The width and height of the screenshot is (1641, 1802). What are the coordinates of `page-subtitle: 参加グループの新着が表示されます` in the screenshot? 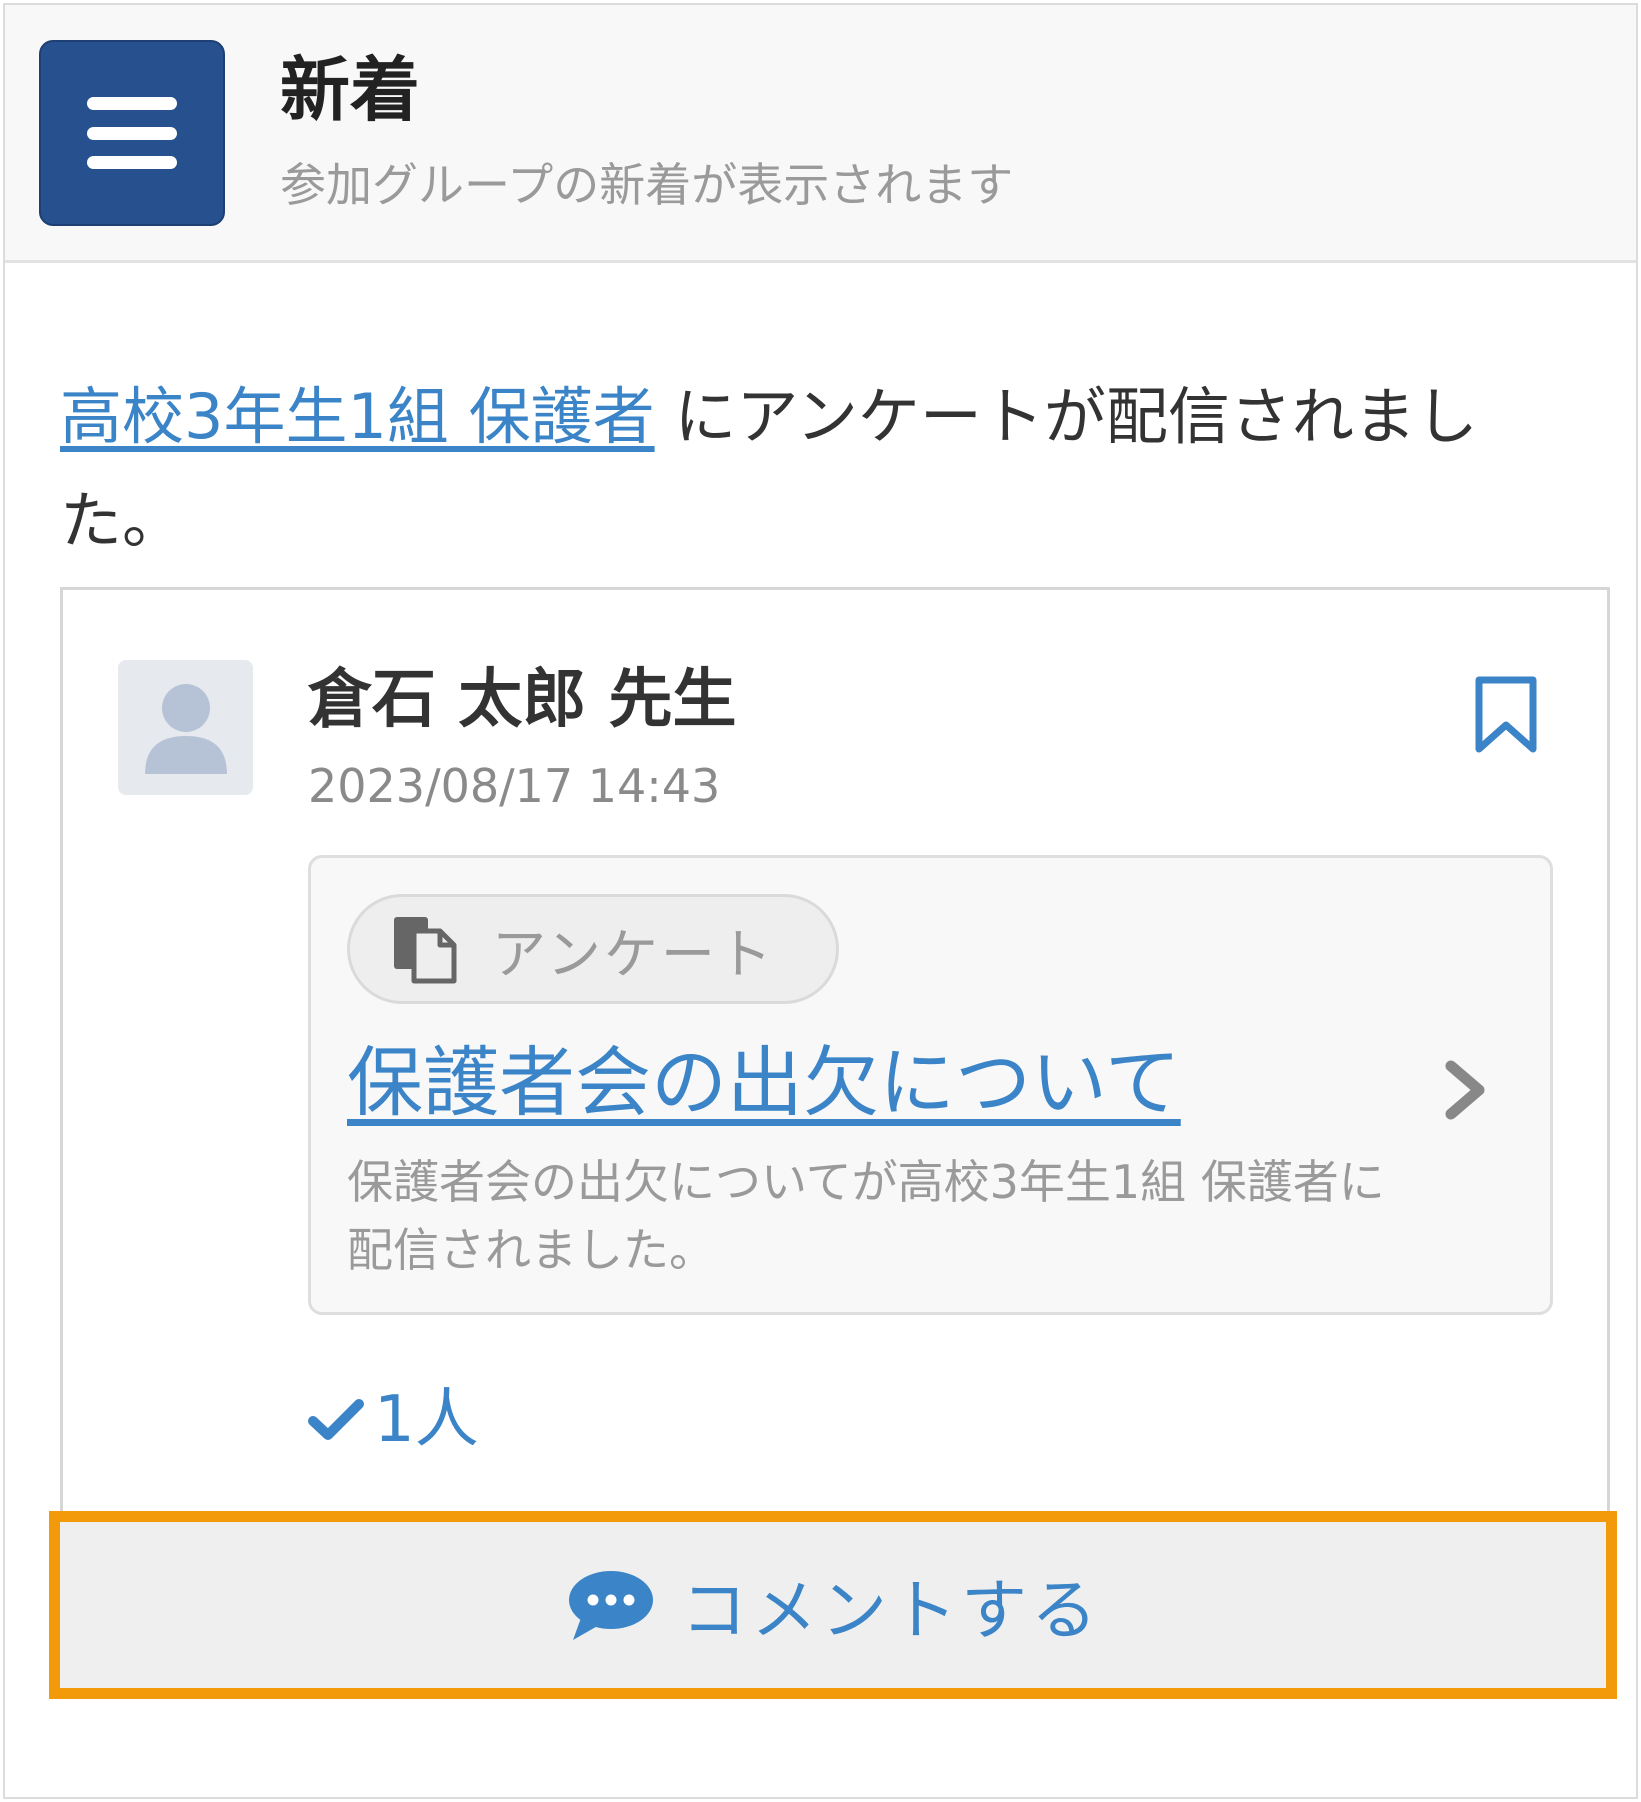 It's located at (647, 185).